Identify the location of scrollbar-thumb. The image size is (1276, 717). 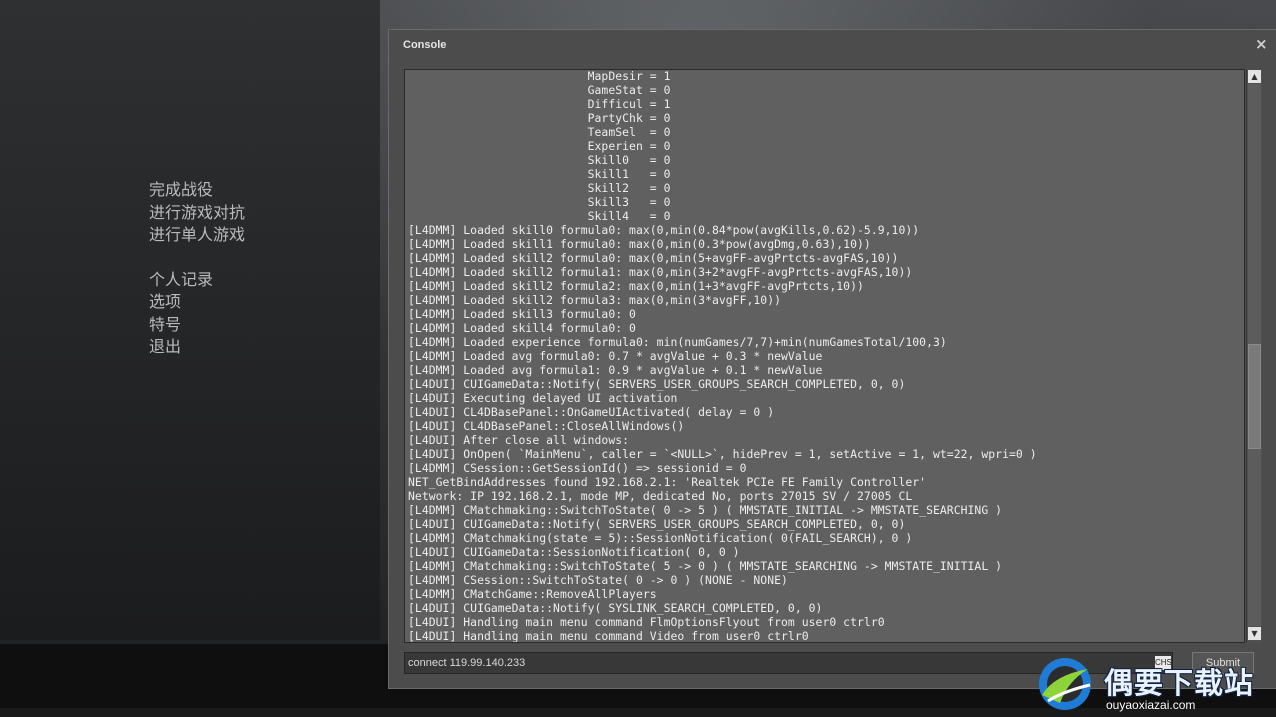
(1254, 396).